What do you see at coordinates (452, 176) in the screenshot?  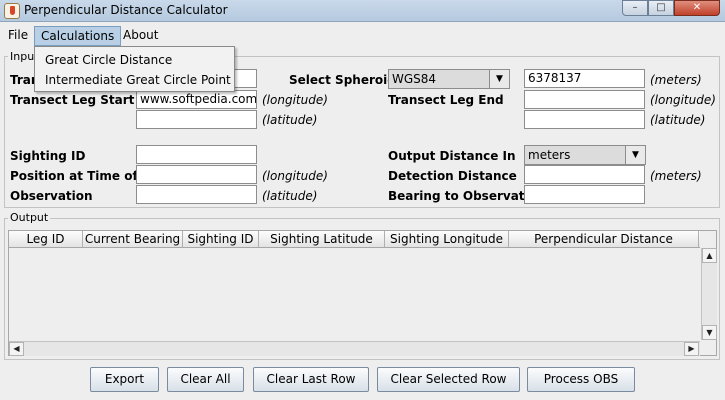 I see `detection-distance-label: Detection Distance` at bounding box center [452, 176].